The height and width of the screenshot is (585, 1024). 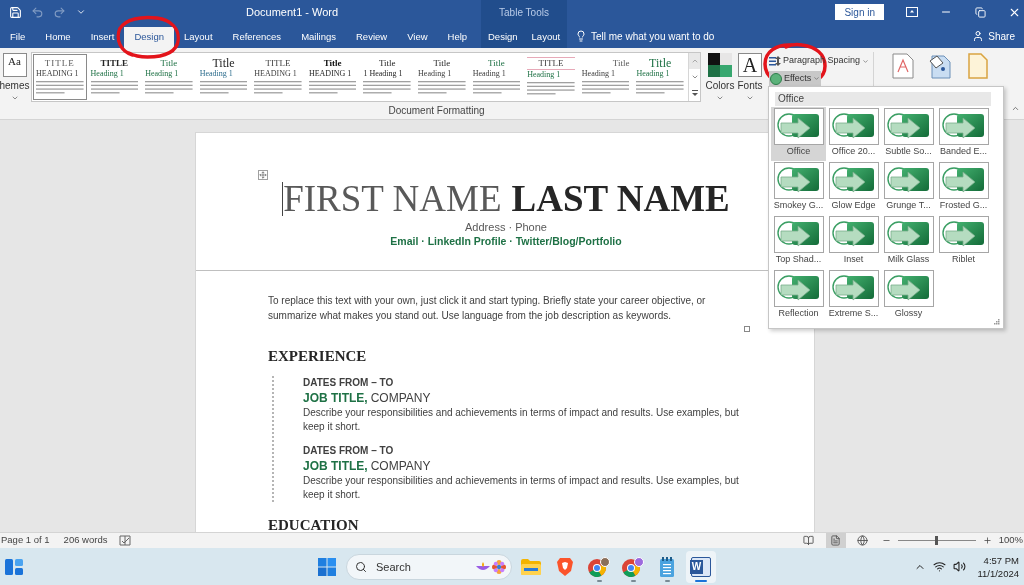 I want to click on colors-button: Colors, so click(x=720, y=78).